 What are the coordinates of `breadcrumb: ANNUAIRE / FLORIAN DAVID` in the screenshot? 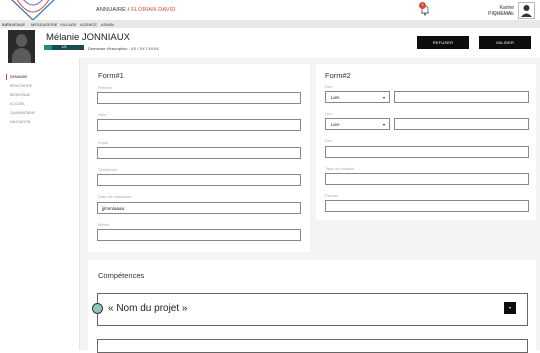 It's located at (136, 10).